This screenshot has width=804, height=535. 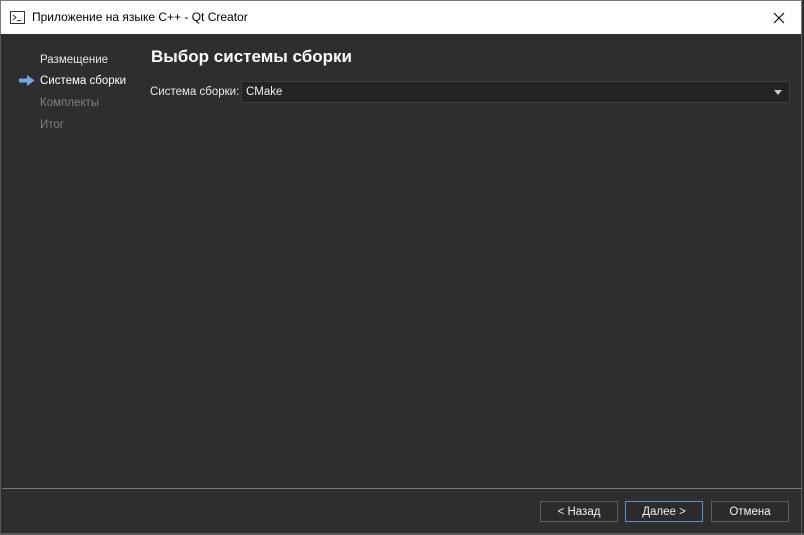 What do you see at coordinates (52, 125) in the screenshot?
I see `step-summary: Итог` at bounding box center [52, 125].